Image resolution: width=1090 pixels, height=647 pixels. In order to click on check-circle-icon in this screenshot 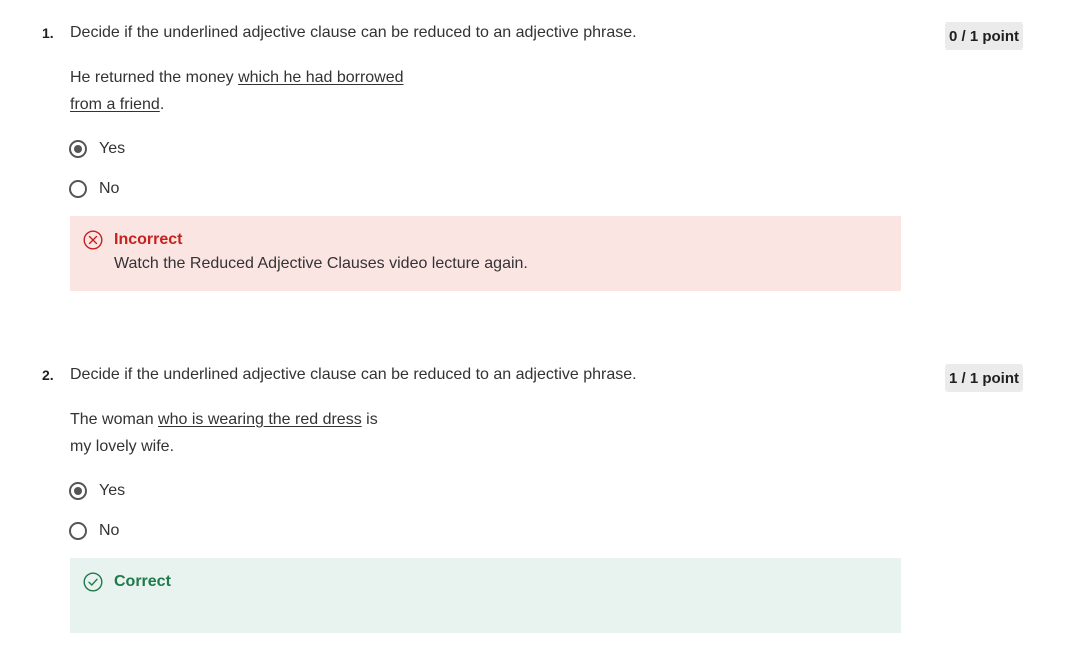, I will do `click(93, 582)`.